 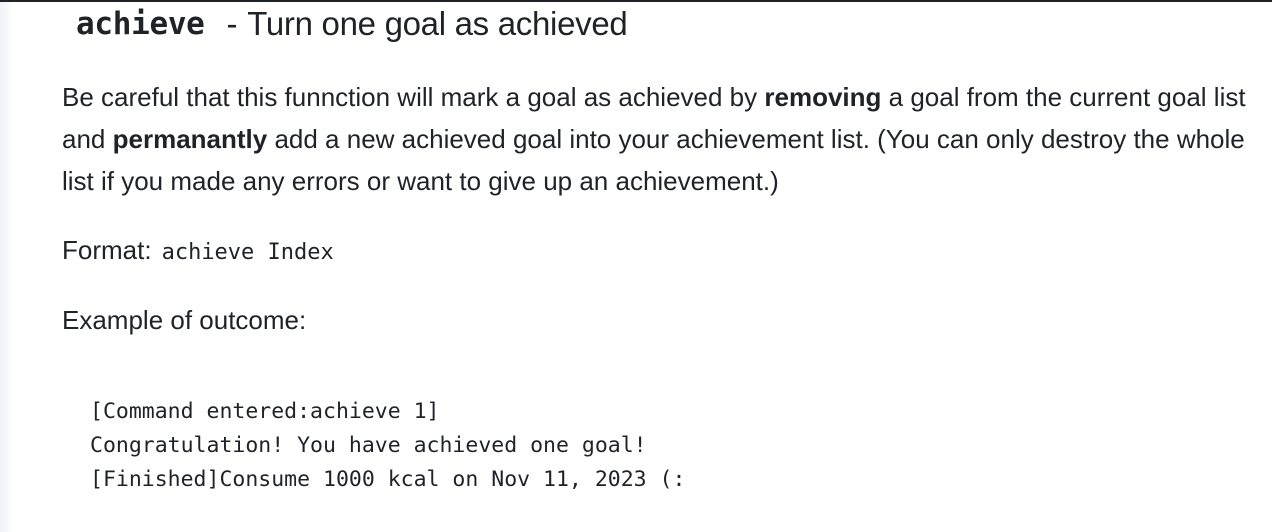 I want to click on heading-title: Turn one goal as achieved, so click(x=437, y=23).